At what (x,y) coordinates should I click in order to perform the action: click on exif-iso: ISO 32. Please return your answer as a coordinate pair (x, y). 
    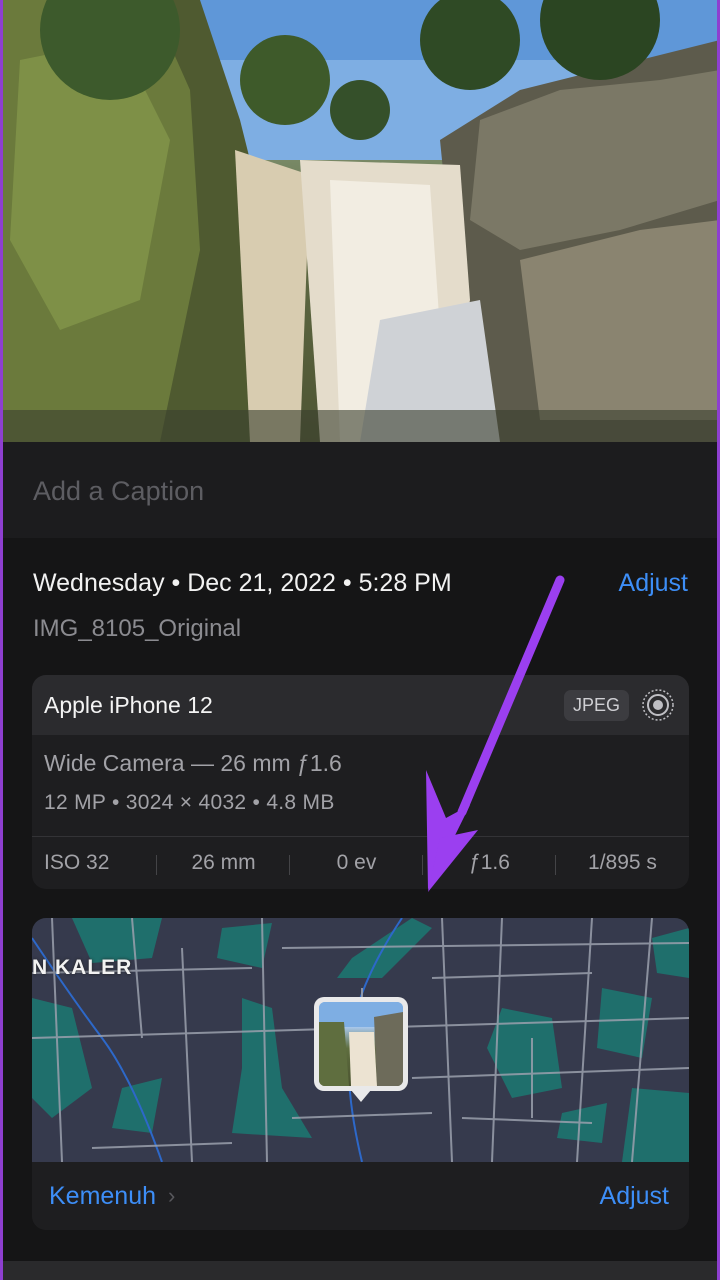
    Looking at the image, I should click on (95, 863).